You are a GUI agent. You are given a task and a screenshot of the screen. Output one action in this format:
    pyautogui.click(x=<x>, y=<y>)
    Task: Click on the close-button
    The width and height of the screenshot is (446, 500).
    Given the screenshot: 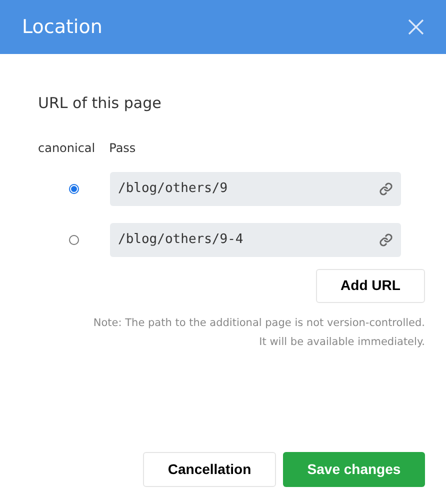 What is the action you would take?
    pyautogui.click(x=416, y=27)
    